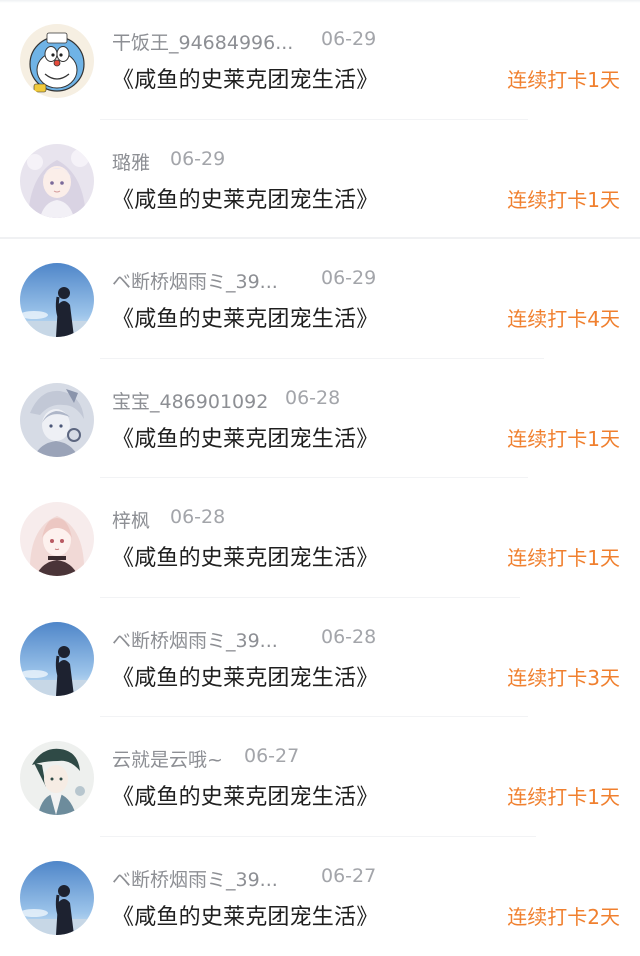  Describe the element at coordinates (320, 896) in the screenshot. I see `feed-item: ベ断桥烟雨ミ_39... 06-27 《咸鱼的史莱克团宠生活》 连续打卡2天` at that location.